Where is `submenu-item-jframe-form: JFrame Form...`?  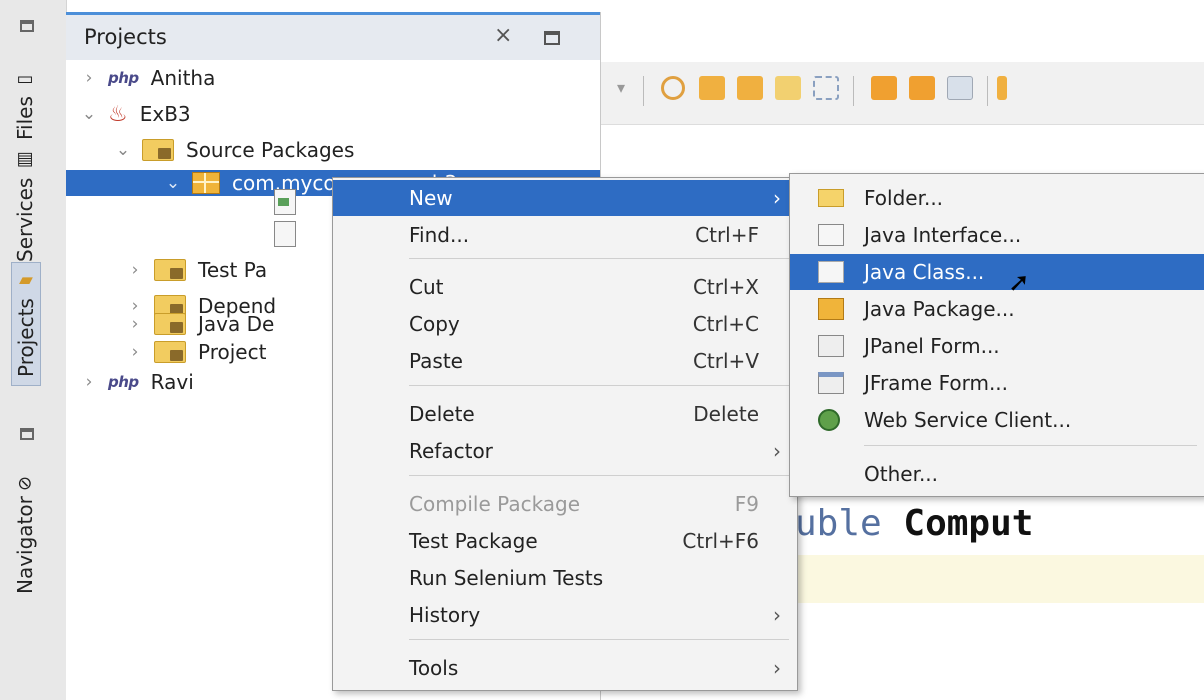 submenu-item-jframe-form: JFrame Form... is located at coordinates (997, 383).